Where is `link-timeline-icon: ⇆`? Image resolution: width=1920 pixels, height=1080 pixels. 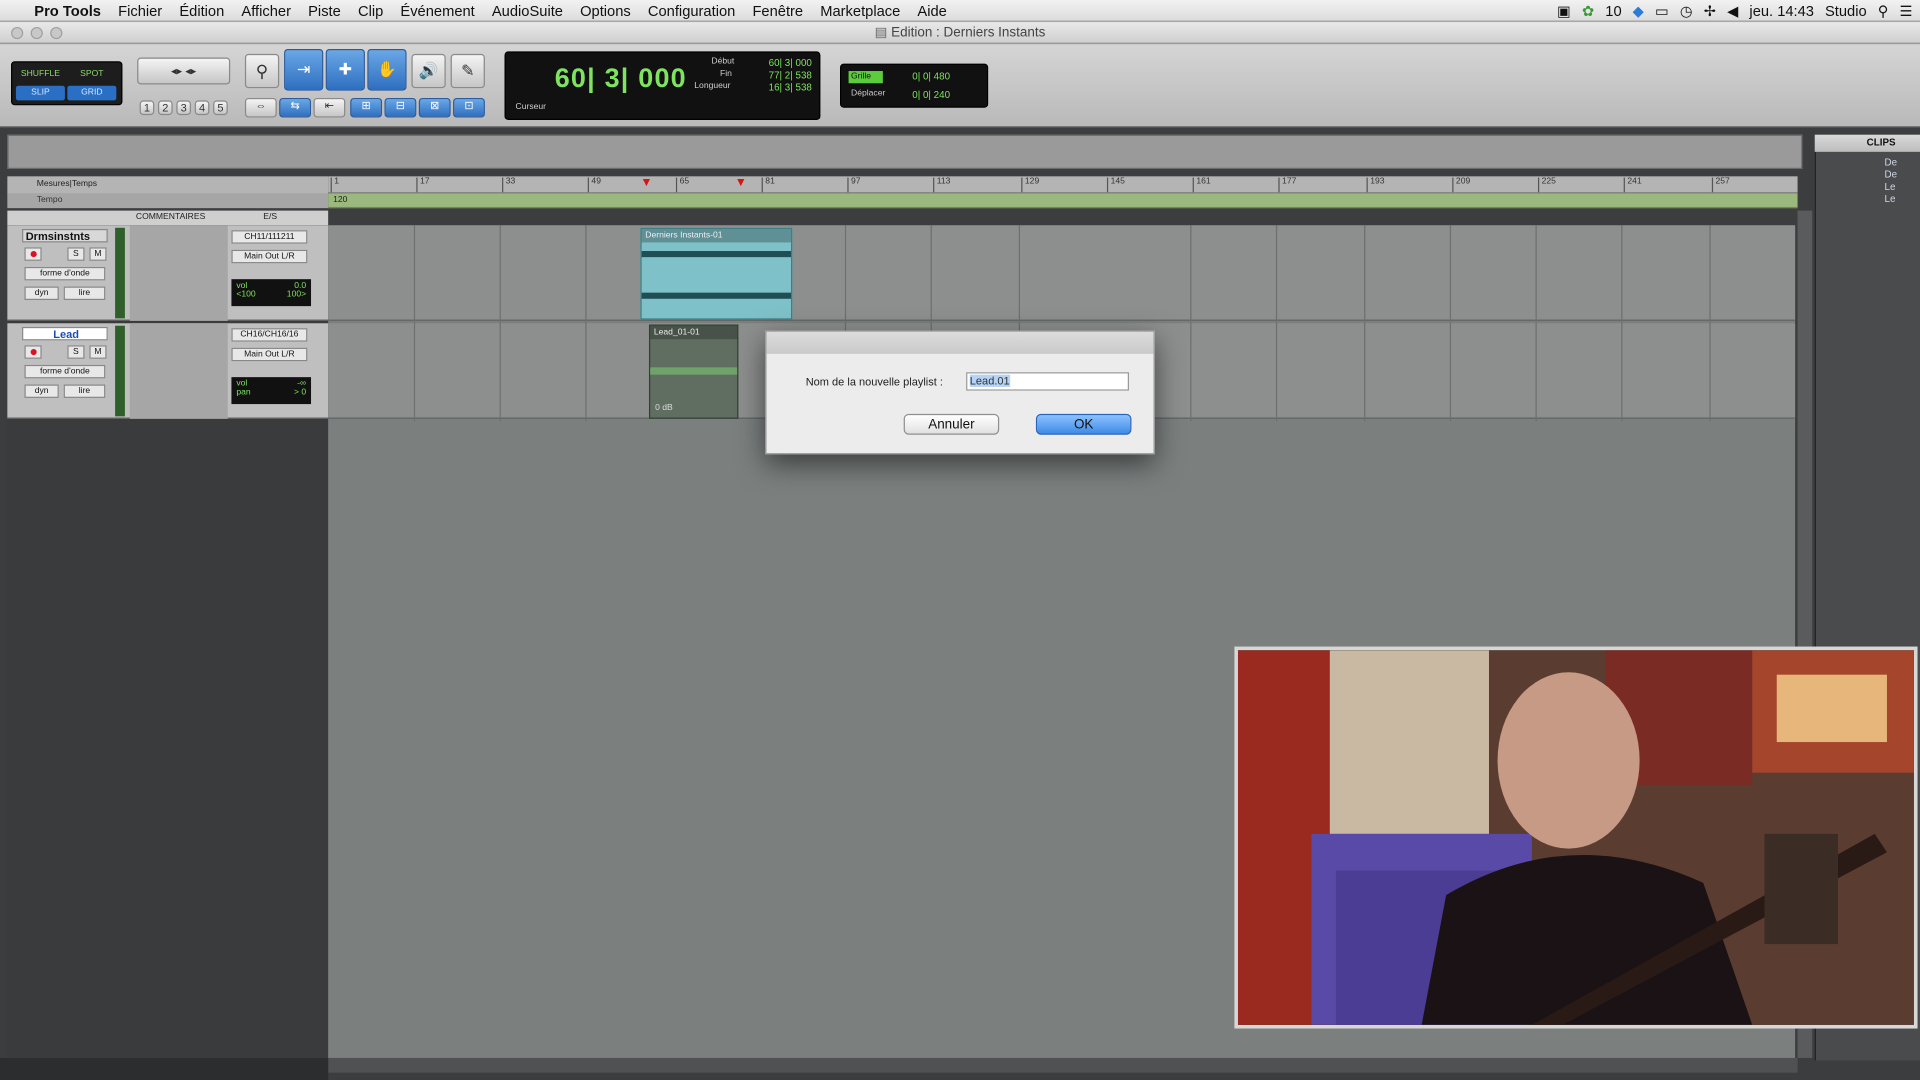 link-timeline-icon: ⇆ is located at coordinates (295, 107).